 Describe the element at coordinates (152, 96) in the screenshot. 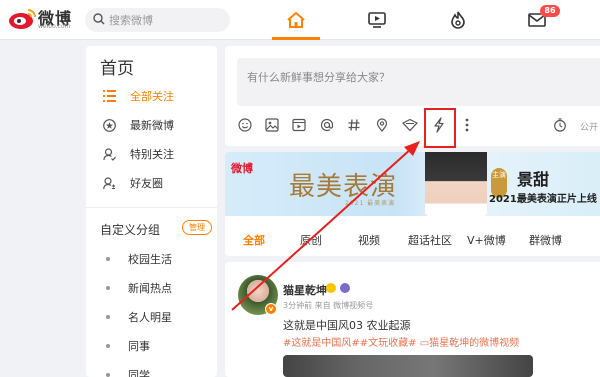

I see `sidebar-item-label: 全部关注` at that location.